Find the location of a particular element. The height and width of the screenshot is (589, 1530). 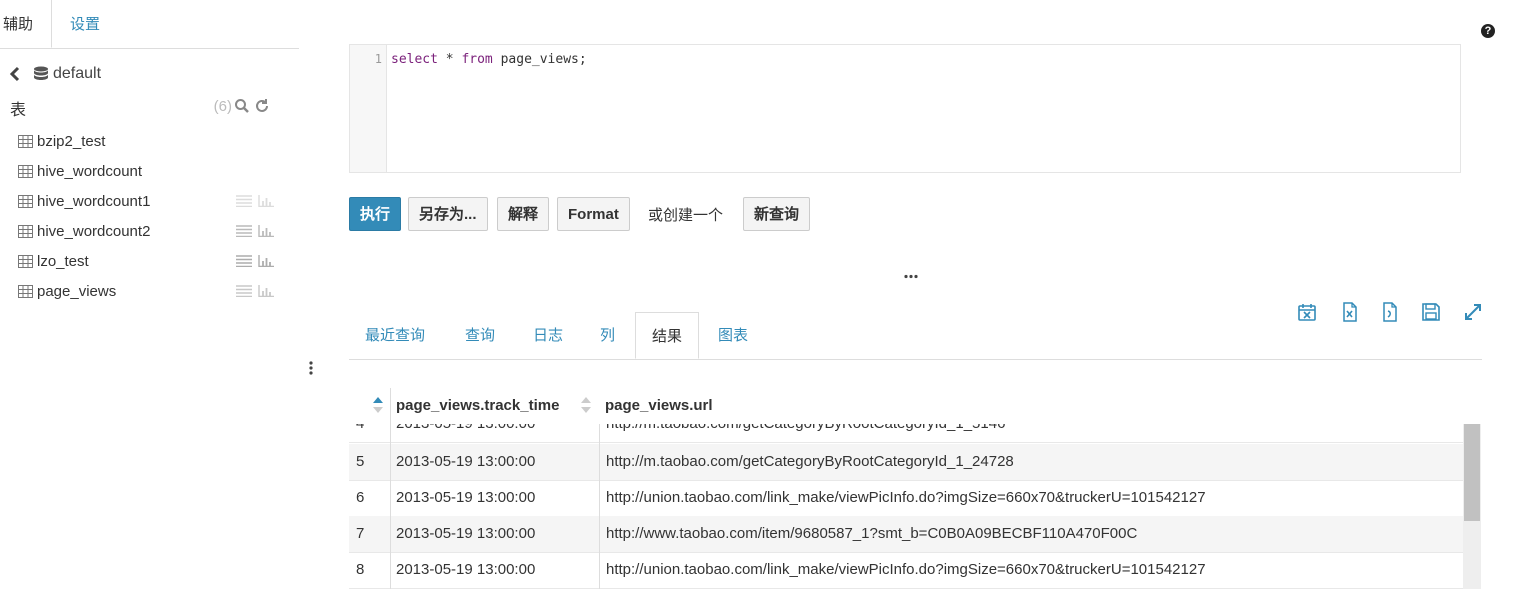

table-name: lzo_test is located at coordinates (63, 261).